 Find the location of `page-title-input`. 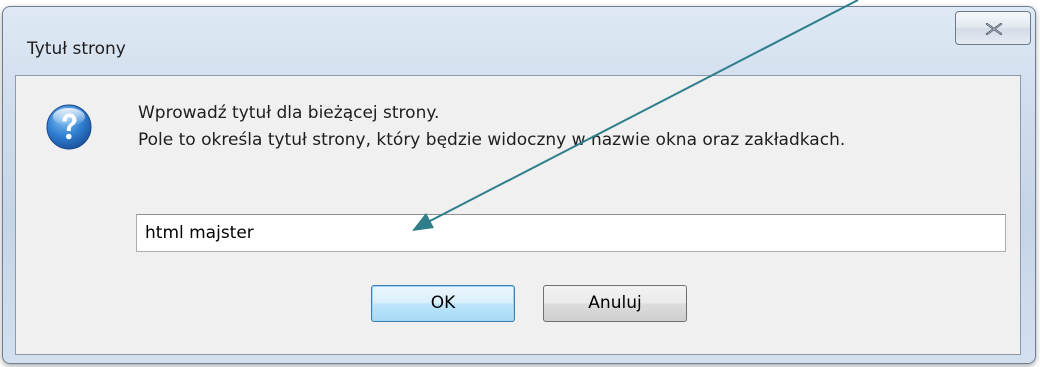

page-title-input is located at coordinates (571, 233).